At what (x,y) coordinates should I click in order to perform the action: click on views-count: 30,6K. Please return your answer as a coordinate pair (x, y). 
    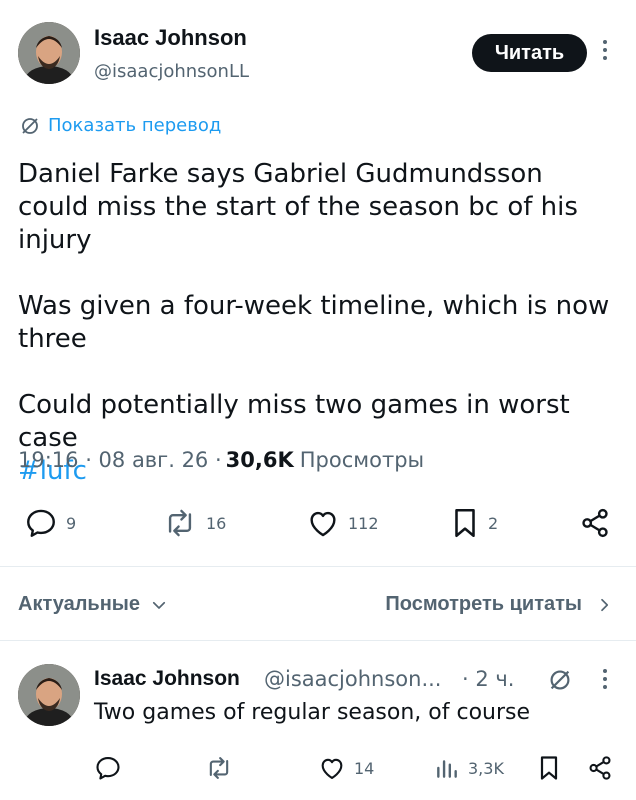
    Looking at the image, I should click on (259, 460).